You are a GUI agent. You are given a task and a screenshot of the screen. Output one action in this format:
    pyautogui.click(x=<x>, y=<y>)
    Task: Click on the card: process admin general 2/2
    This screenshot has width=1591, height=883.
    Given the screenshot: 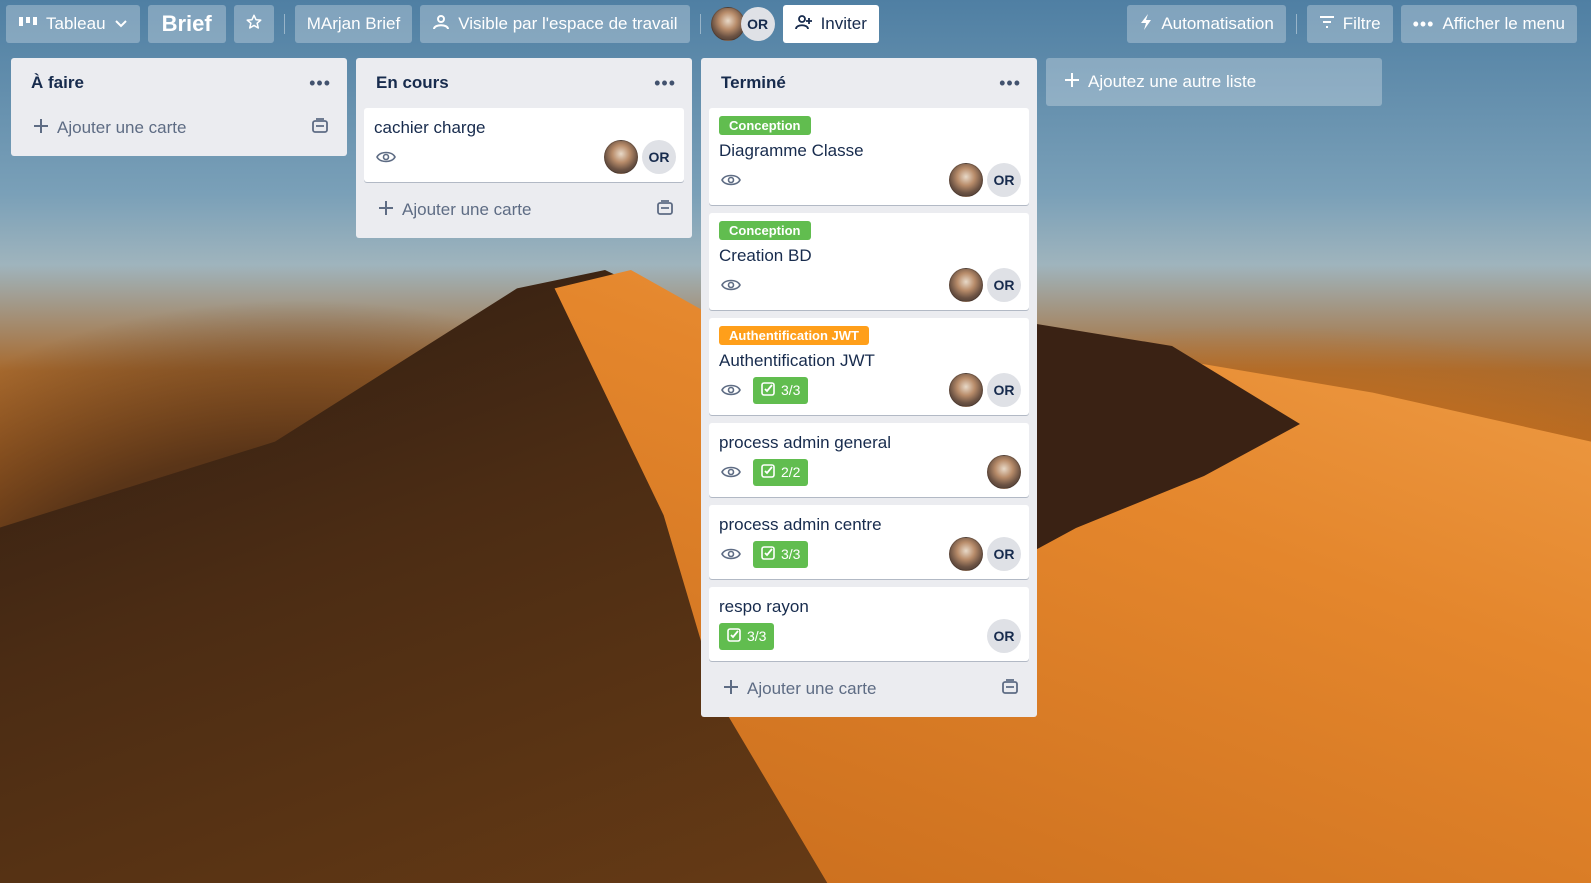 What is the action you would take?
    pyautogui.click(x=869, y=460)
    